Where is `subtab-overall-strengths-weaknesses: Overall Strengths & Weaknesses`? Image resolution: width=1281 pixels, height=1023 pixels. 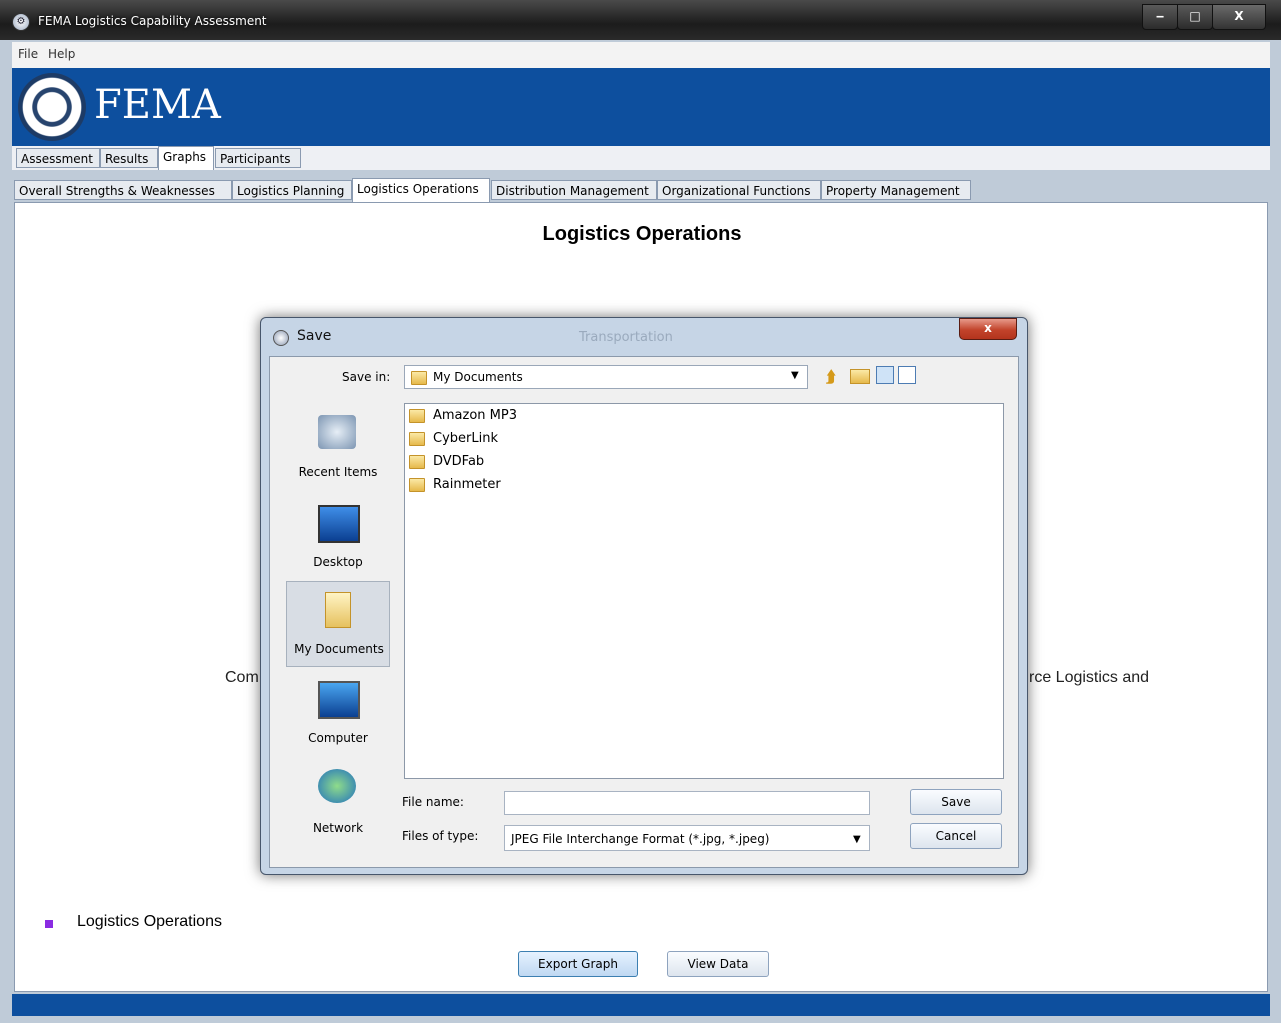 subtab-overall-strengths-weaknesses: Overall Strengths & Weaknesses is located at coordinates (123, 190).